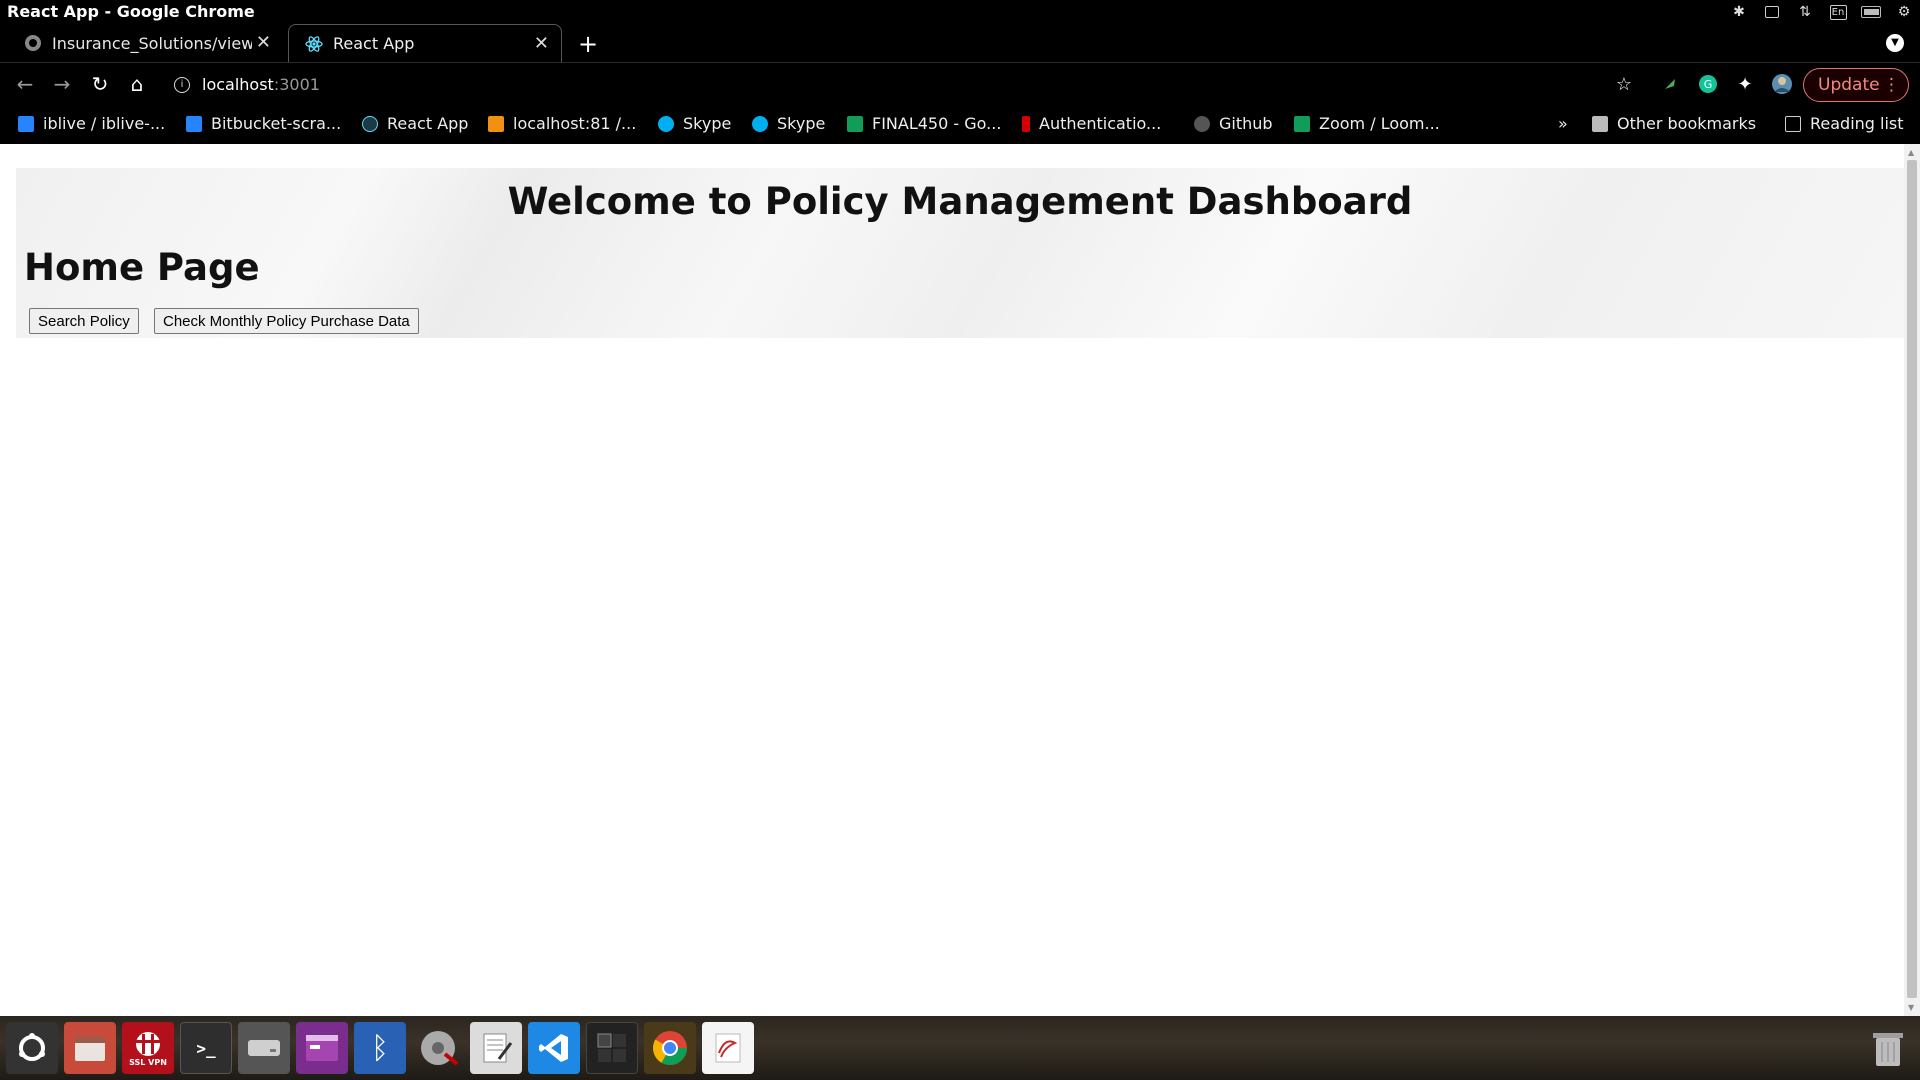 The width and height of the screenshot is (1920, 1080). I want to click on bluetooth-off-icon: ✱, so click(1739, 12).